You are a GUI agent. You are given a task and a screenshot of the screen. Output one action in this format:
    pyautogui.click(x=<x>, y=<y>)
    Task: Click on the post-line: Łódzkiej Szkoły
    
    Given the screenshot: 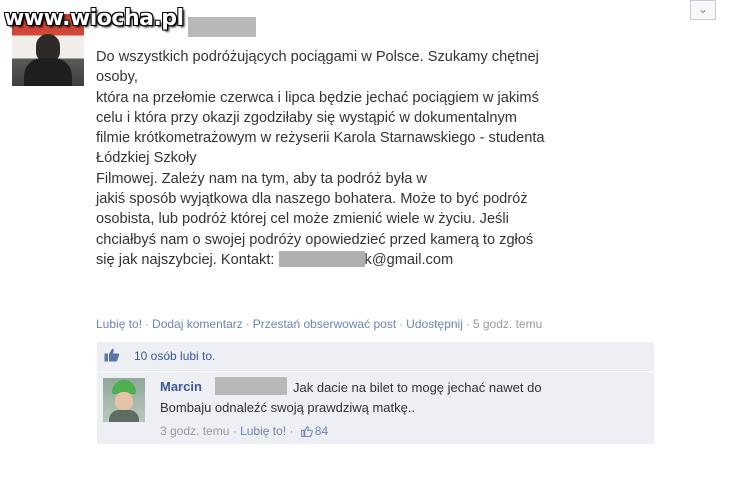 What is the action you would take?
    pyautogui.click(x=146, y=158)
    